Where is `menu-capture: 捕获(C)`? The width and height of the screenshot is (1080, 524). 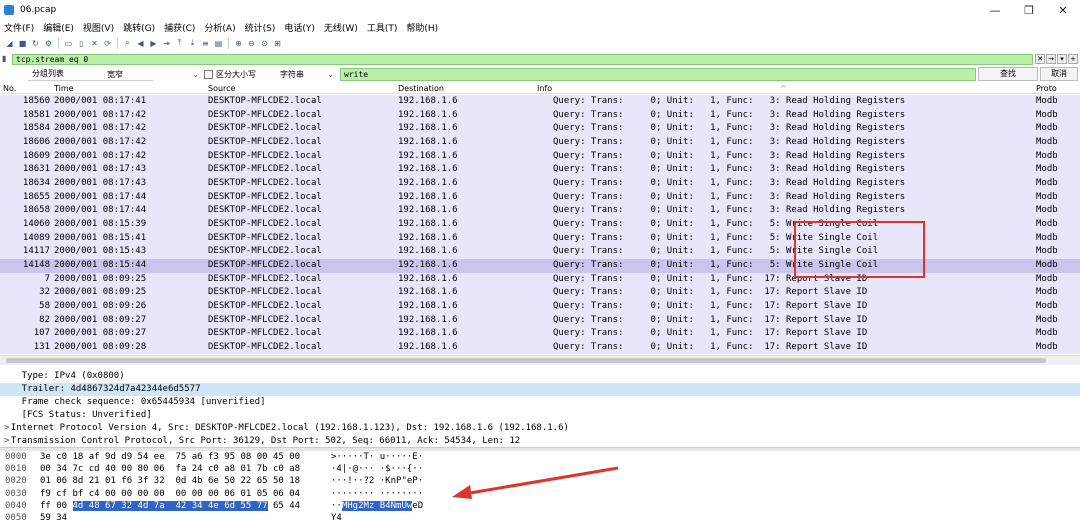
menu-capture: 捕获(C) is located at coordinates (179, 27).